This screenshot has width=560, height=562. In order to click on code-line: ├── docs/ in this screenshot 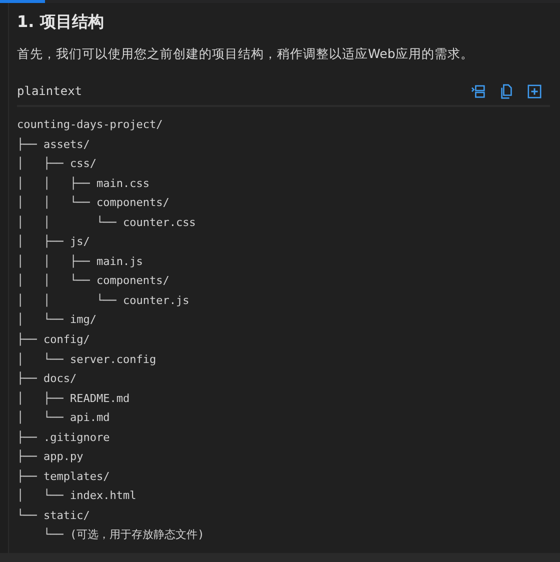, I will do `click(47, 379)`.